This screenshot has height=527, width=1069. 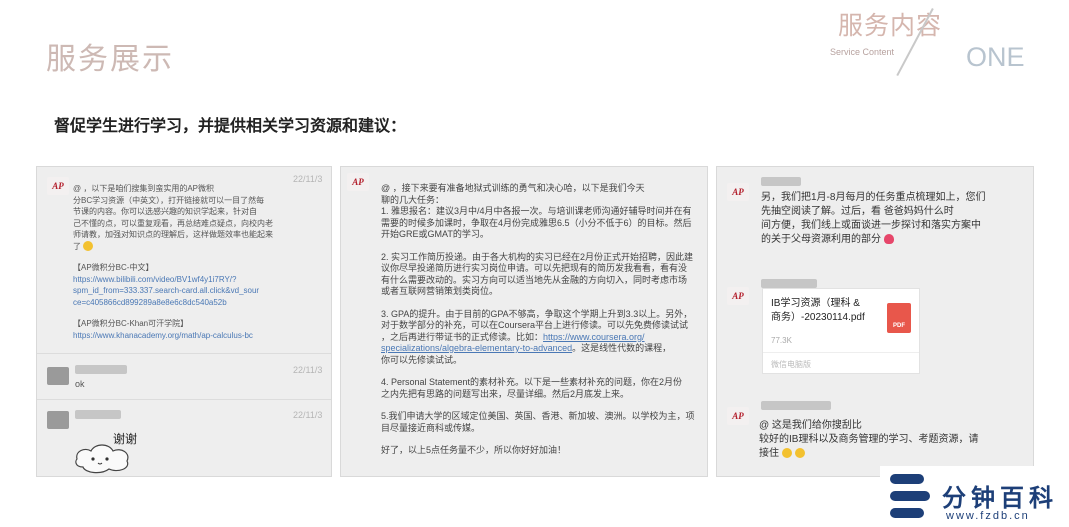 I want to click on resource-title: 【AP微积分BC-Khan可汗学院】, so click(x=131, y=323).